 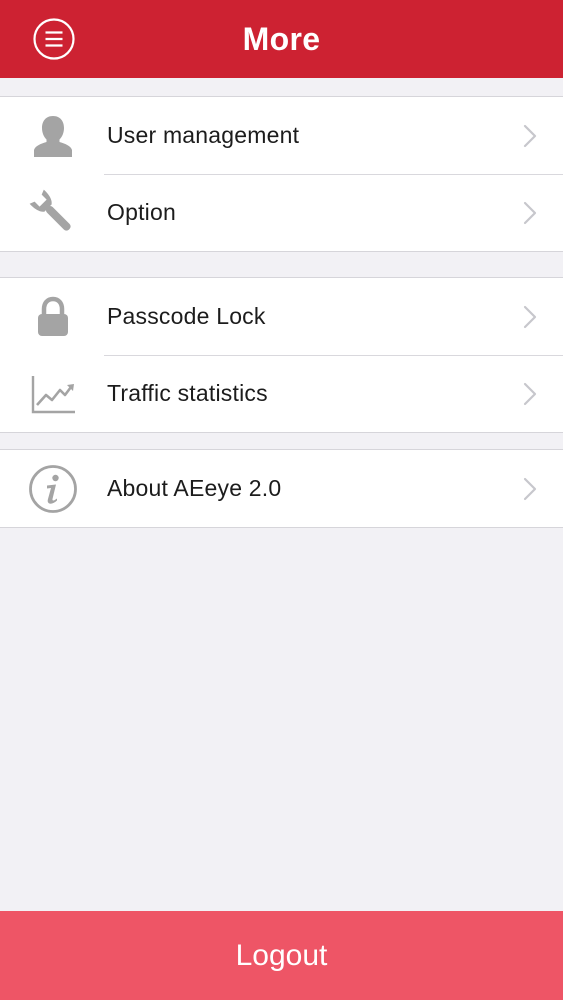 I want to click on list-item-label: About AEeye 2.0, so click(x=194, y=488).